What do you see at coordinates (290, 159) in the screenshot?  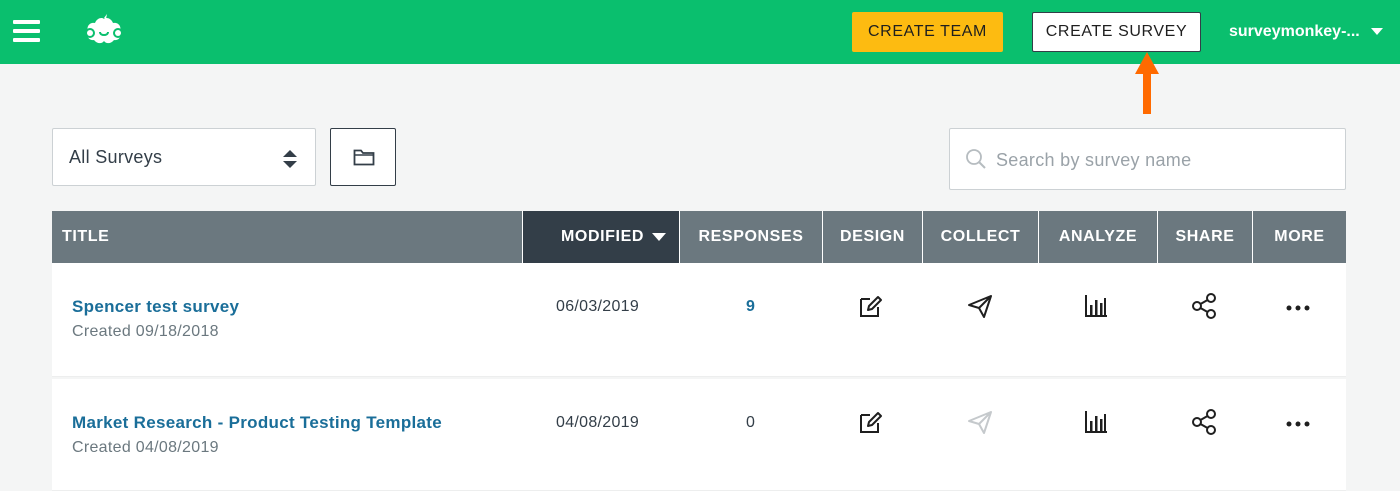 I see `sort-updown-icon` at bounding box center [290, 159].